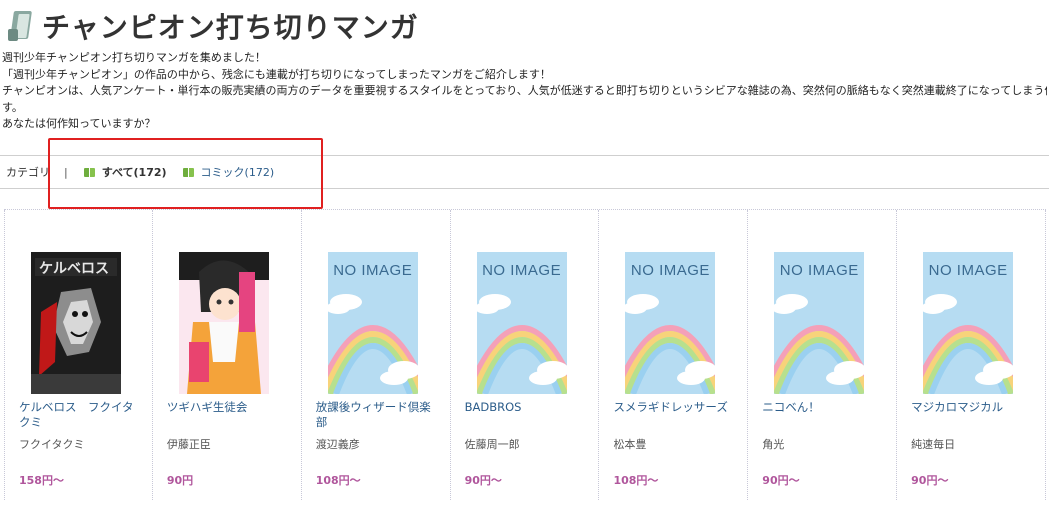 The width and height of the screenshot is (1049, 509). What do you see at coordinates (81, 415) in the screenshot?
I see `product-title-link: ケルベロス フクイタクミ` at bounding box center [81, 415].